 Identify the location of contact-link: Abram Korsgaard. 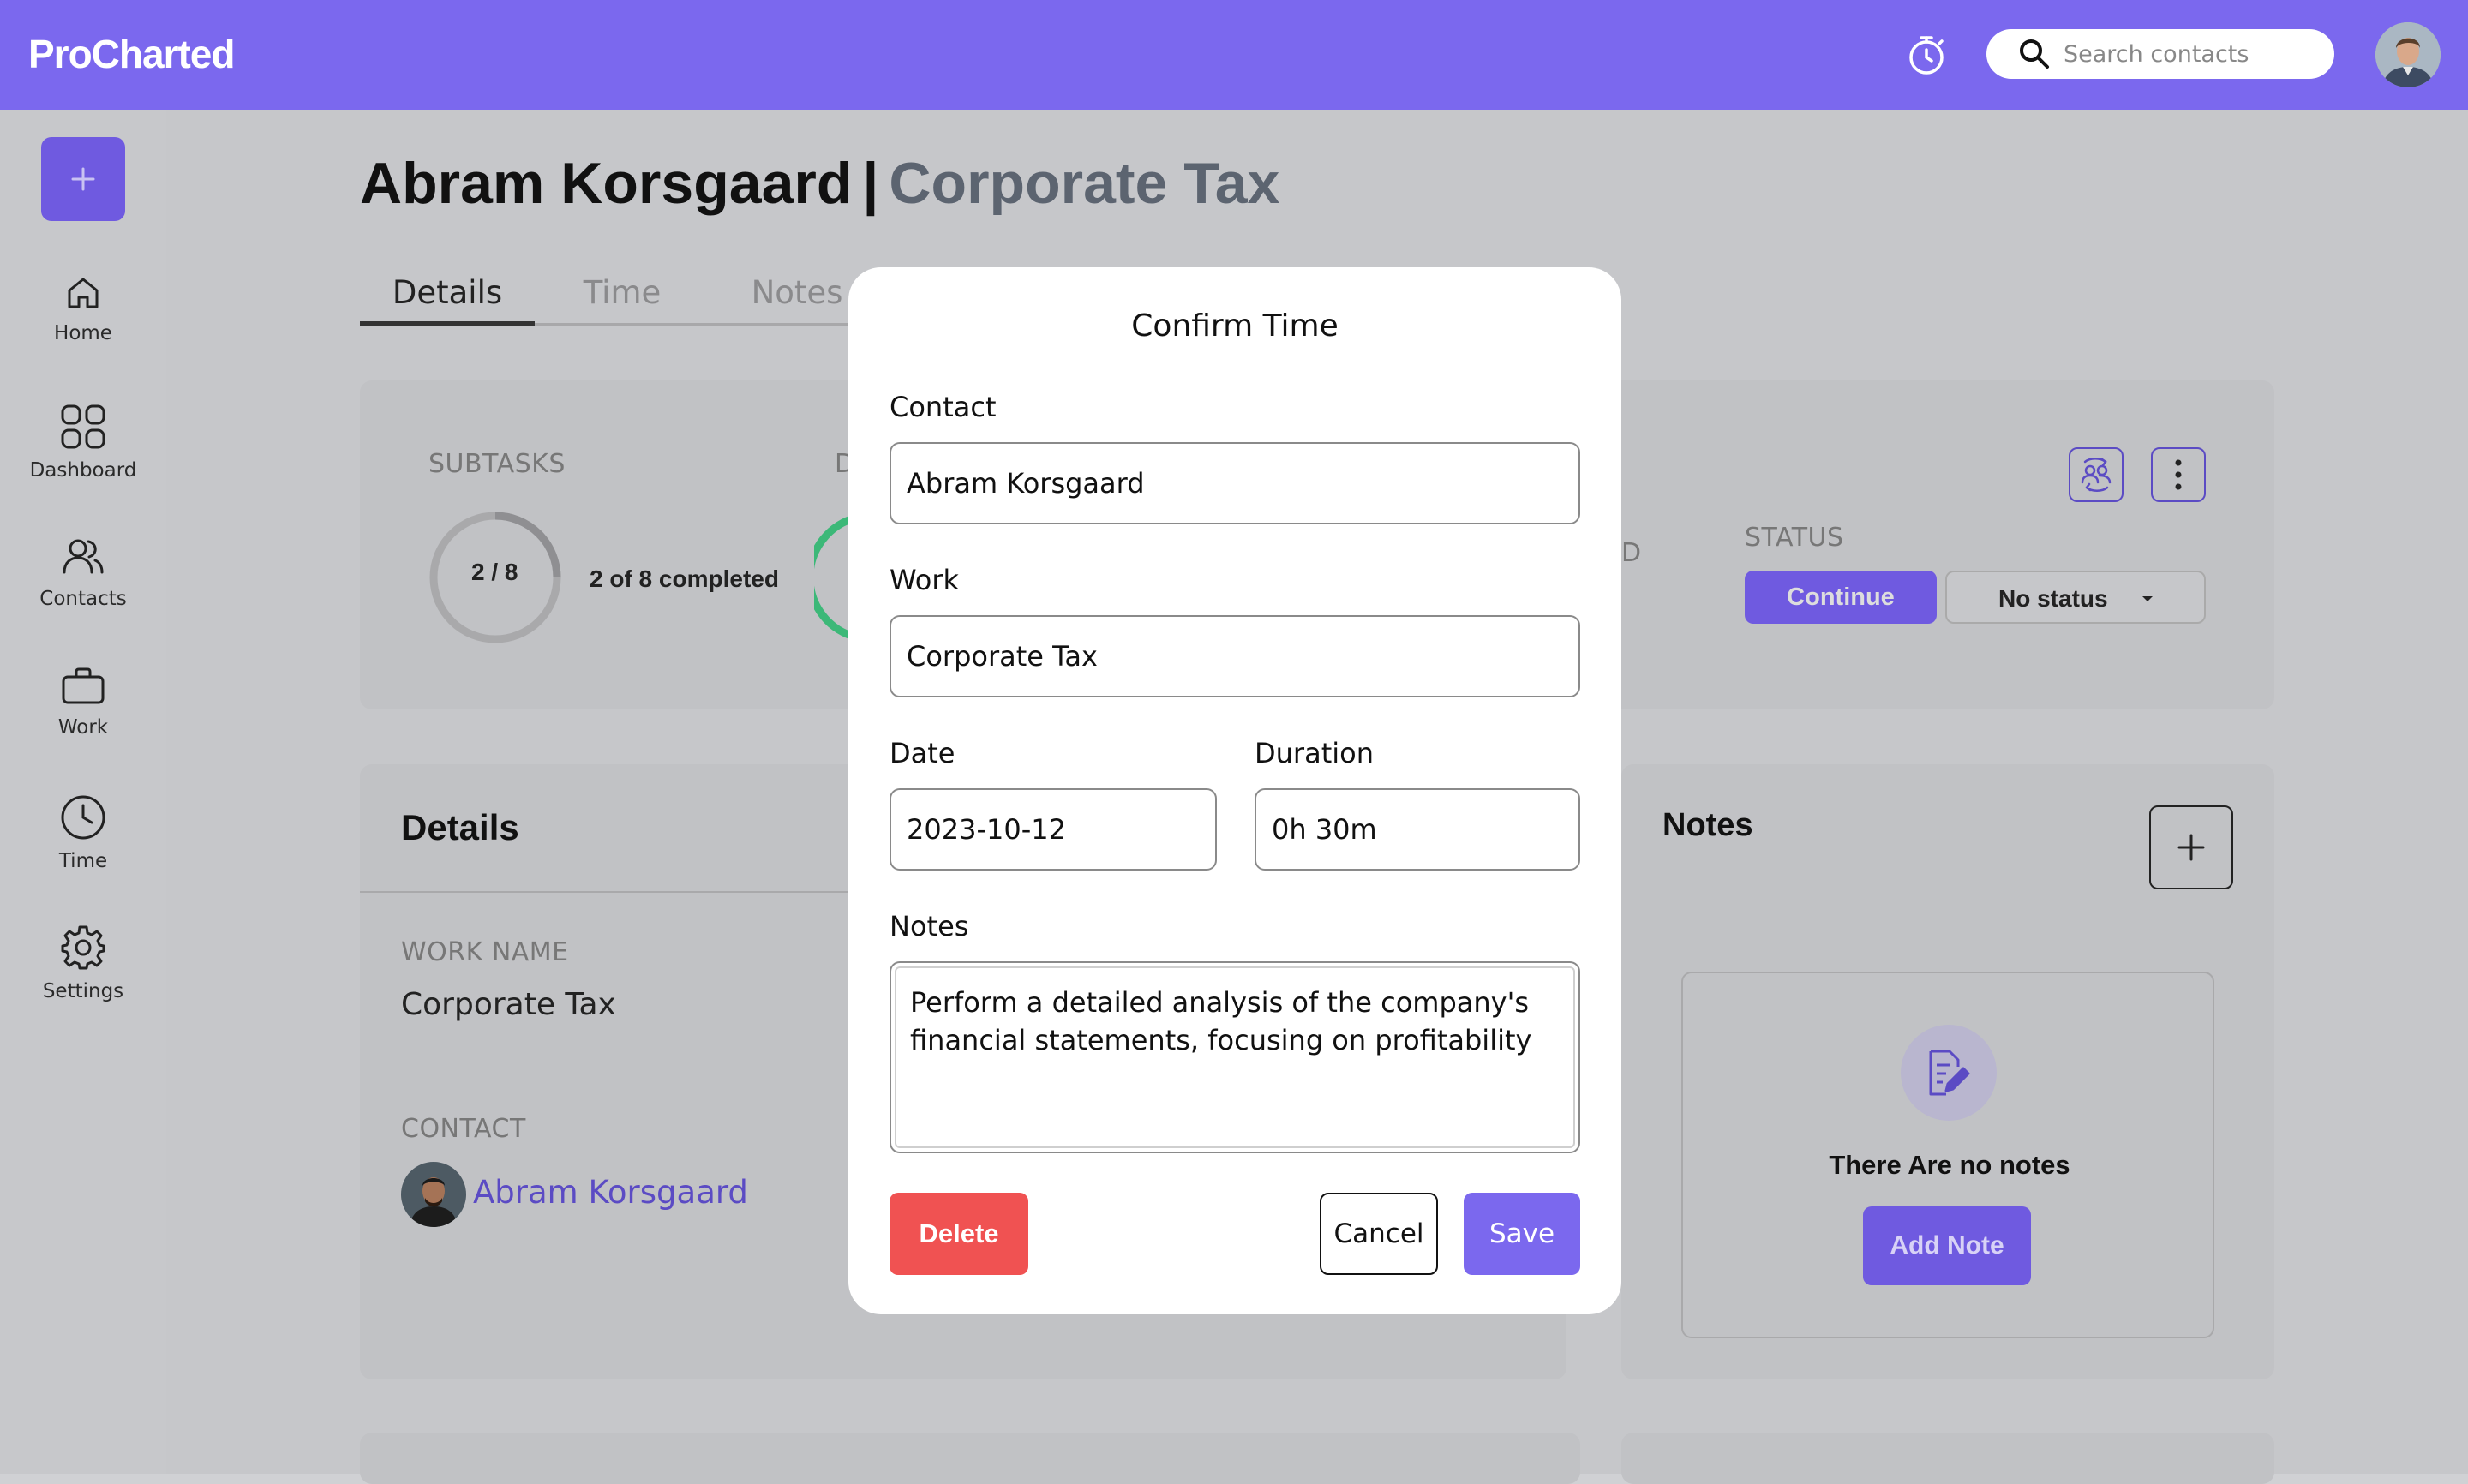
(610, 1192).